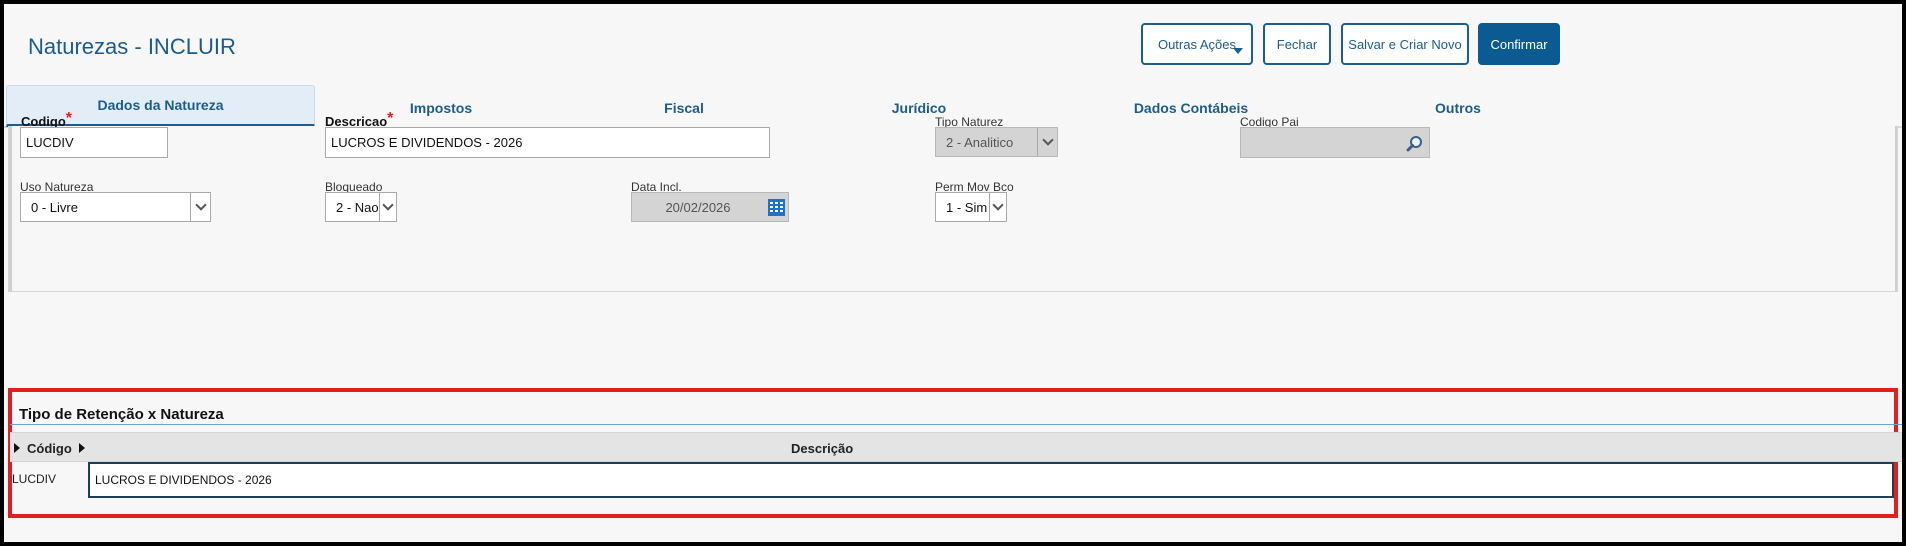 This screenshot has height=546, width=1906. I want to click on tab-label: Dados Contábeis, so click(1191, 108).